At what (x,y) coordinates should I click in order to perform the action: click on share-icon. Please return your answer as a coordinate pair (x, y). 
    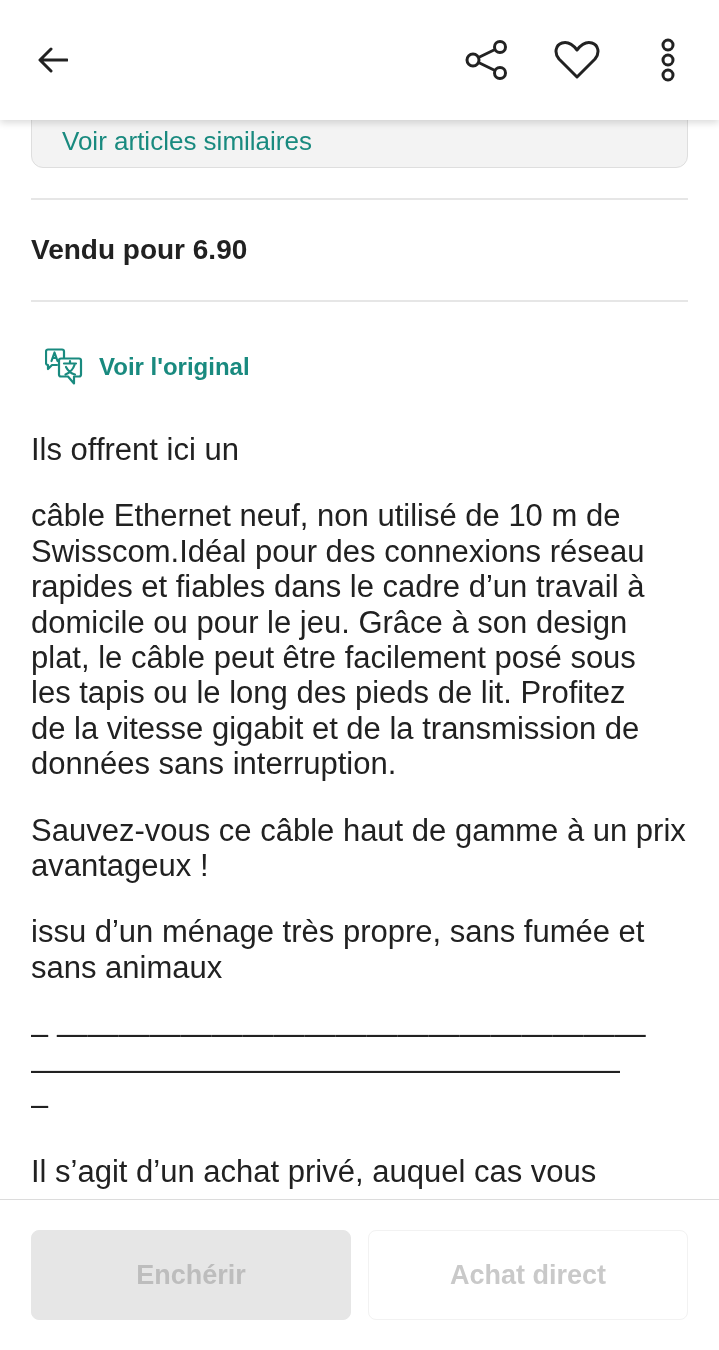
    Looking at the image, I should click on (487, 60).